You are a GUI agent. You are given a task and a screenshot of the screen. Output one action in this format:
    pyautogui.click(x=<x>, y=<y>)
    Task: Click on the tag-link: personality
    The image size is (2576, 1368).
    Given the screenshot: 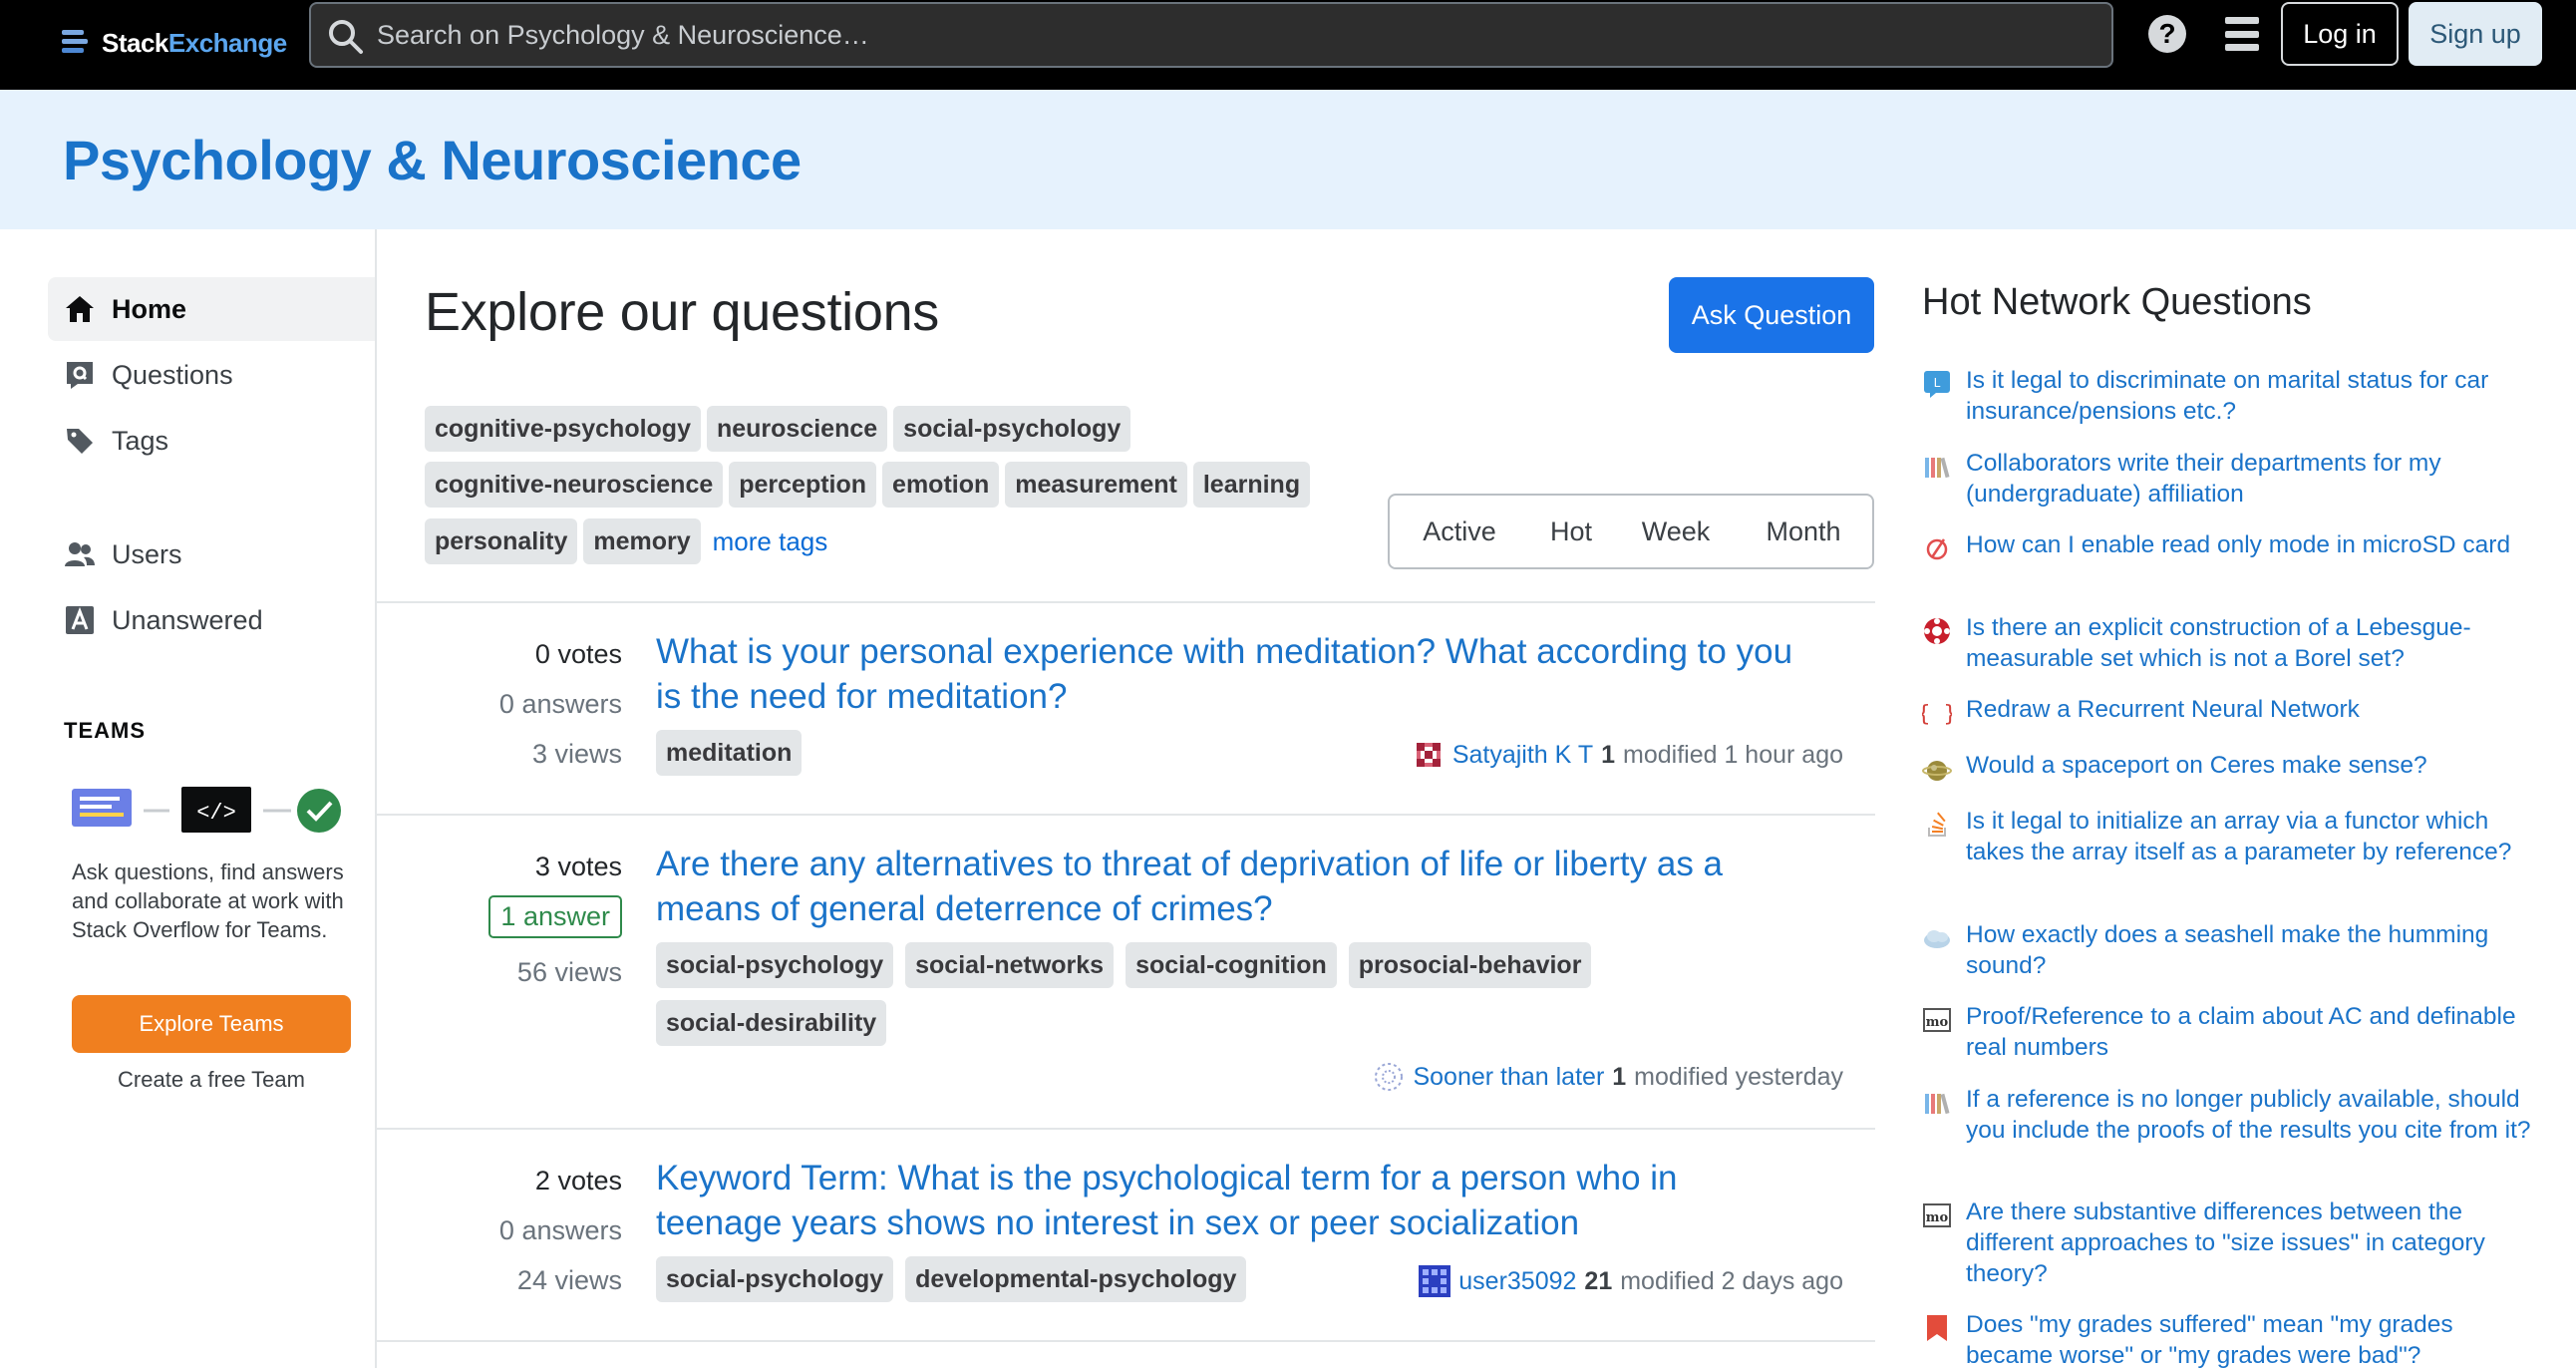 What is the action you would take?
    pyautogui.click(x=501, y=541)
    